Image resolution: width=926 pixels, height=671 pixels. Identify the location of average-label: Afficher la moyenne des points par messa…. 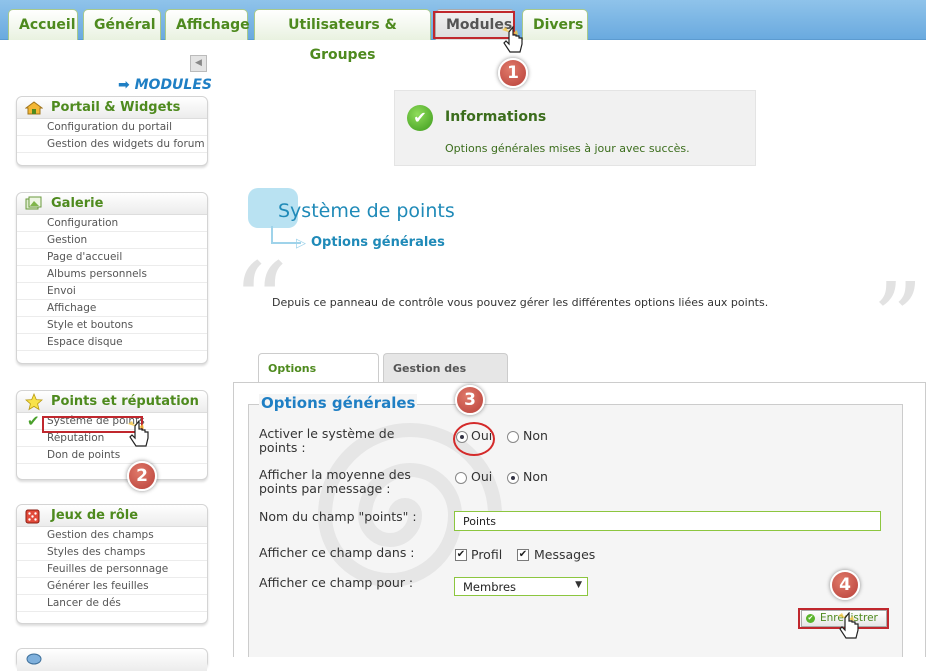
(335, 481).